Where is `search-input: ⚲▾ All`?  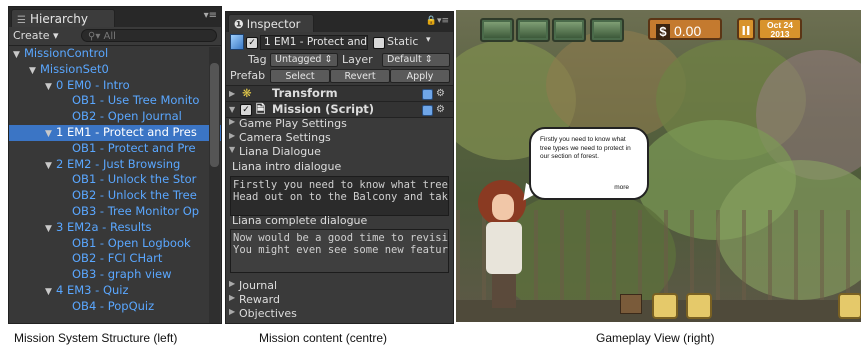
search-input: ⚲▾ All is located at coordinates (149, 35).